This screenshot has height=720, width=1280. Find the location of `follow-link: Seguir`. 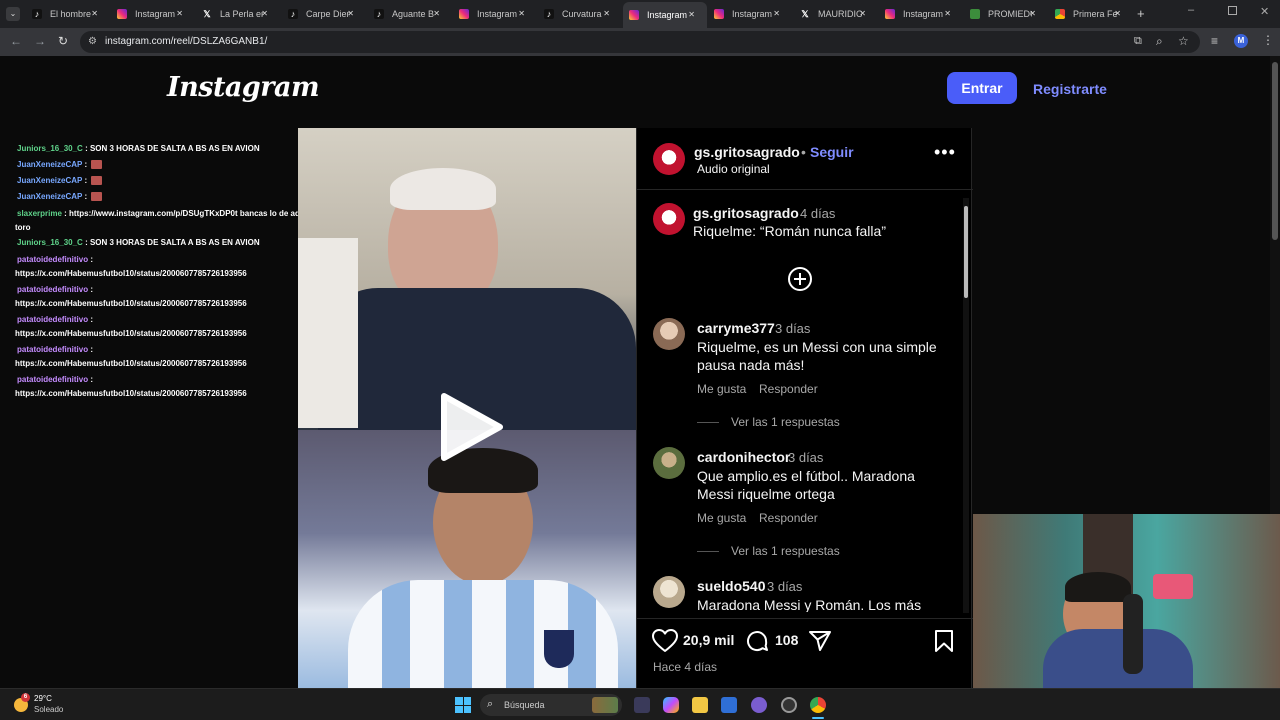

follow-link: Seguir is located at coordinates (832, 152).